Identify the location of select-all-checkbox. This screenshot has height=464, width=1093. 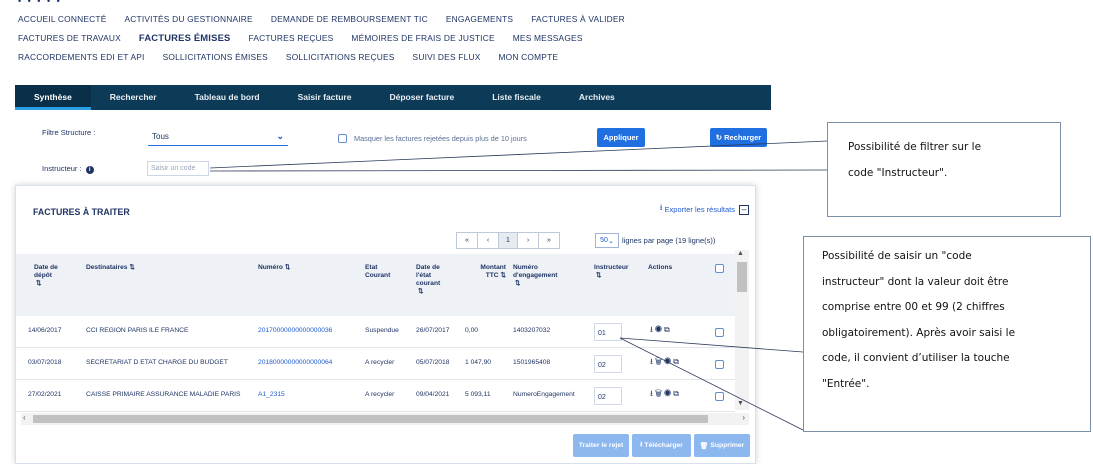
(719, 268).